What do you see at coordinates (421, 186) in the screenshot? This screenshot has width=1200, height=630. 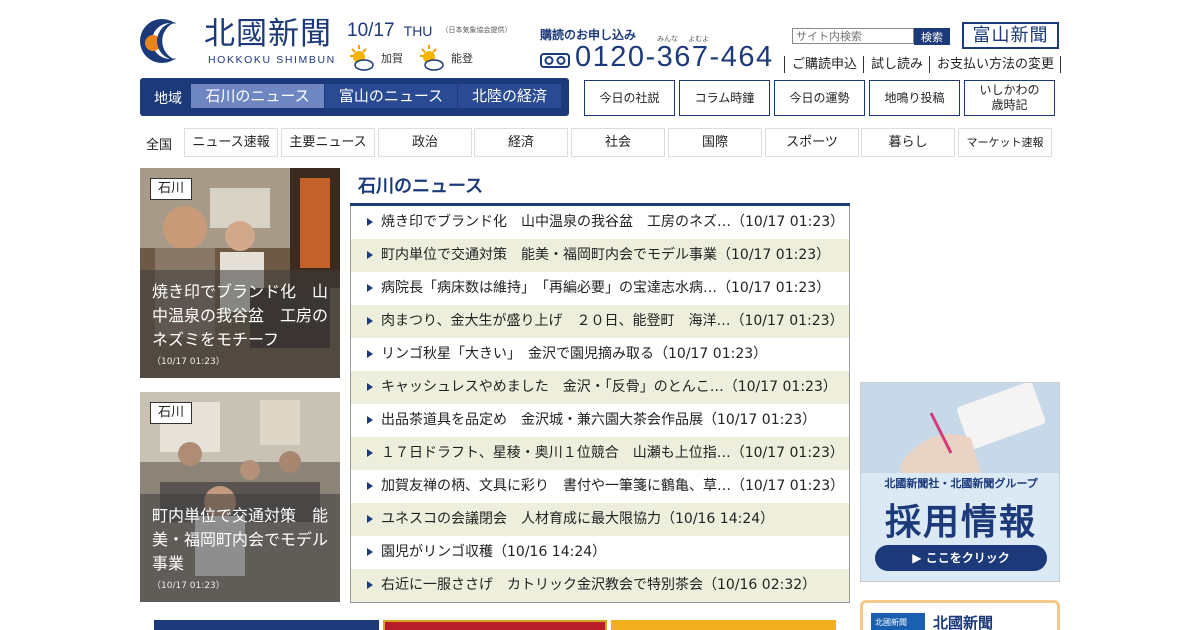 I see `news-section-heading: 石川のニュース` at bounding box center [421, 186].